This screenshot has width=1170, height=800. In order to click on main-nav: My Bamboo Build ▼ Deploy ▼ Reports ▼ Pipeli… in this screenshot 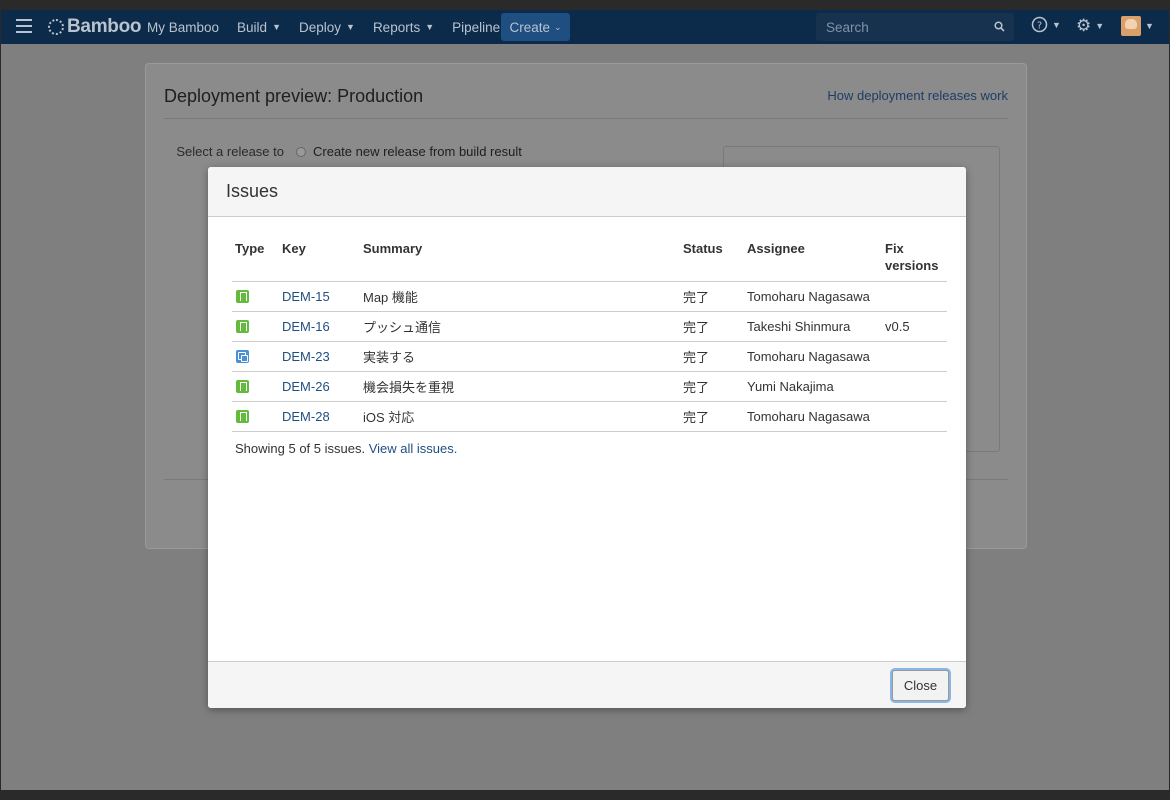, I will do `click(332, 27)`.